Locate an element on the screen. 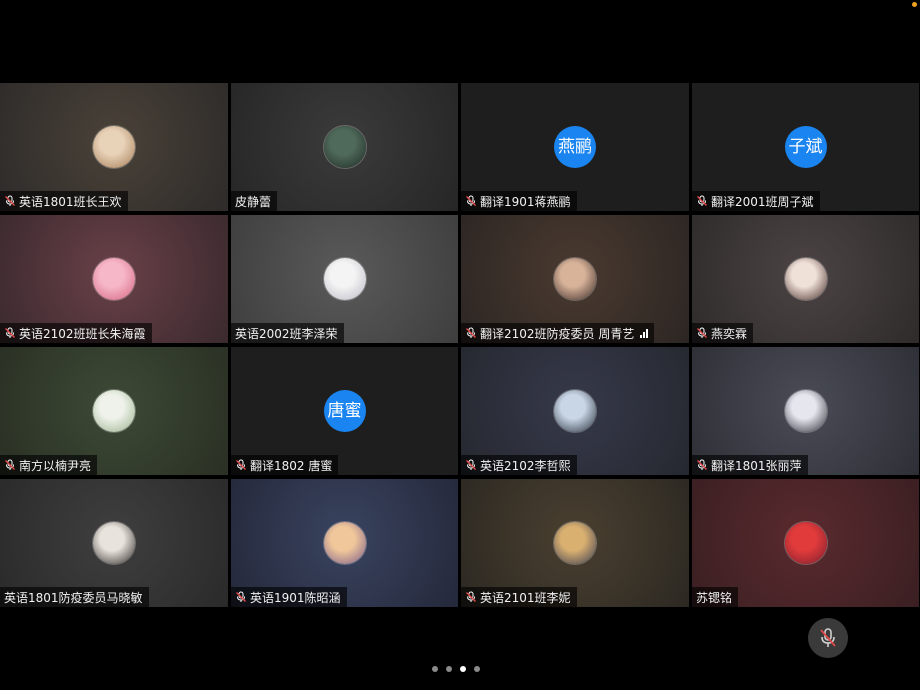  participant-name-tag: 英语2102李哲熙 is located at coordinates (519, 465).